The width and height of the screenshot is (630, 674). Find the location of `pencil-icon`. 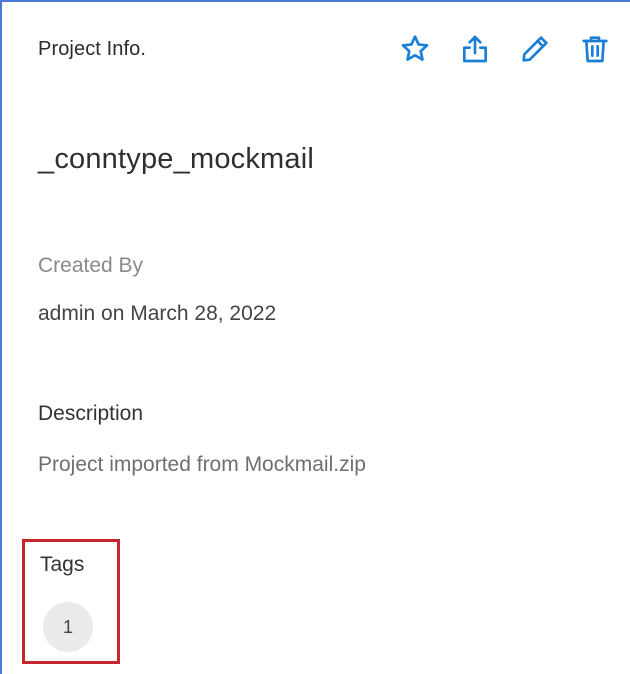

pencil-icon is located at coordinates (535, 49).